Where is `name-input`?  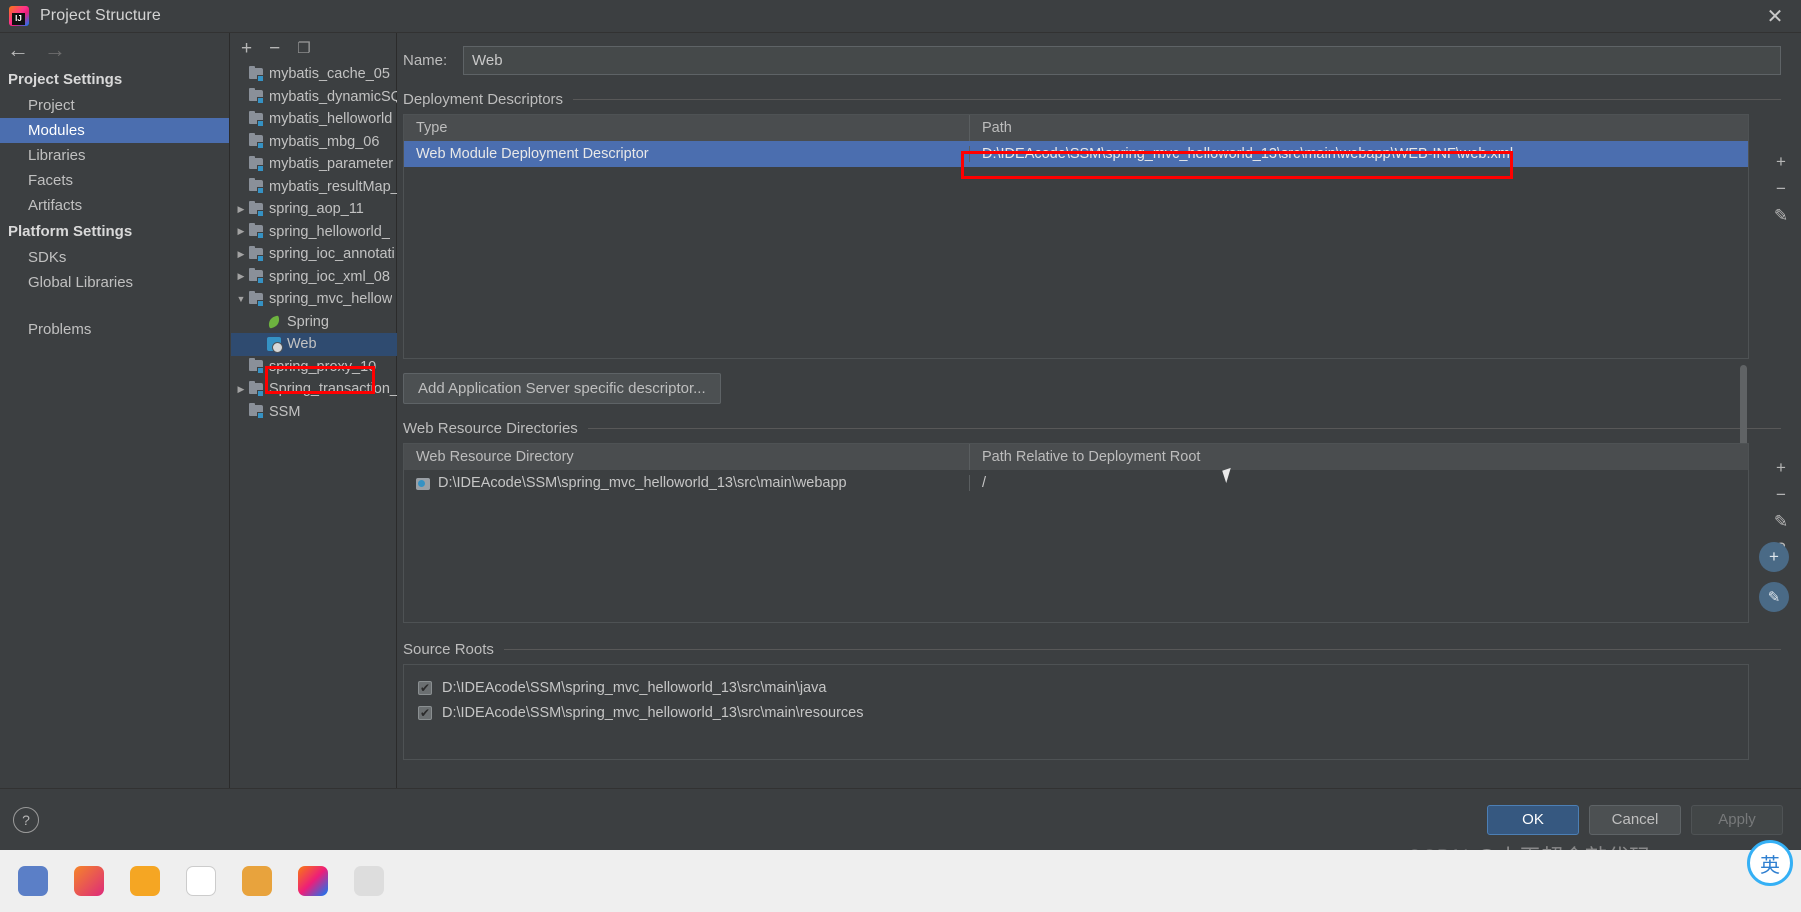 name-input is located at coordinates (1122, 60).